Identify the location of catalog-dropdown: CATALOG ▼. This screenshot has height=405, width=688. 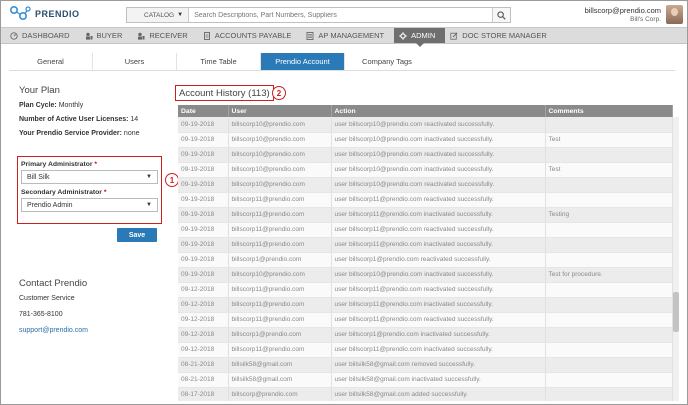
(158, 15).